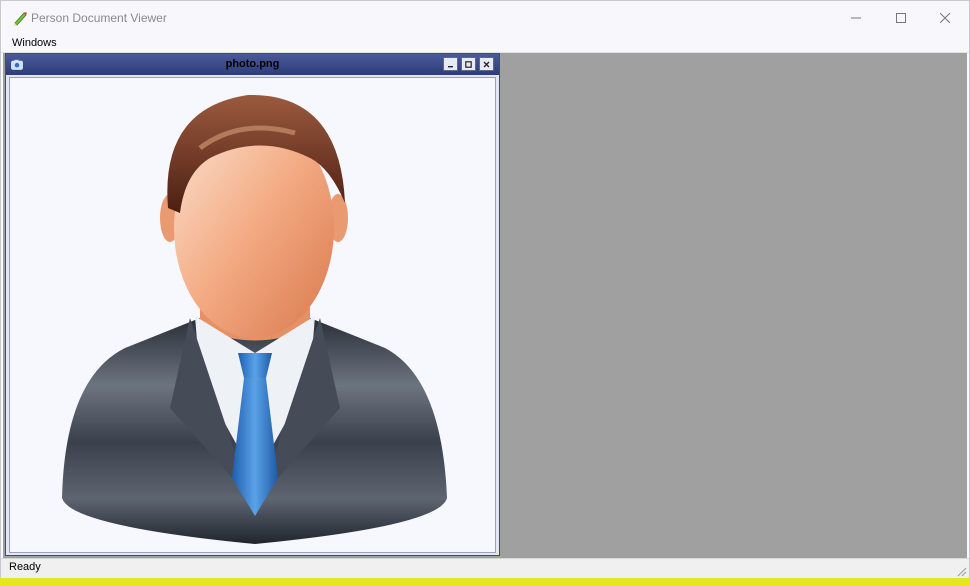 This screenshot has width=970, height=586. I want to click on child-title-bar: photo.png, so click(252, 64).